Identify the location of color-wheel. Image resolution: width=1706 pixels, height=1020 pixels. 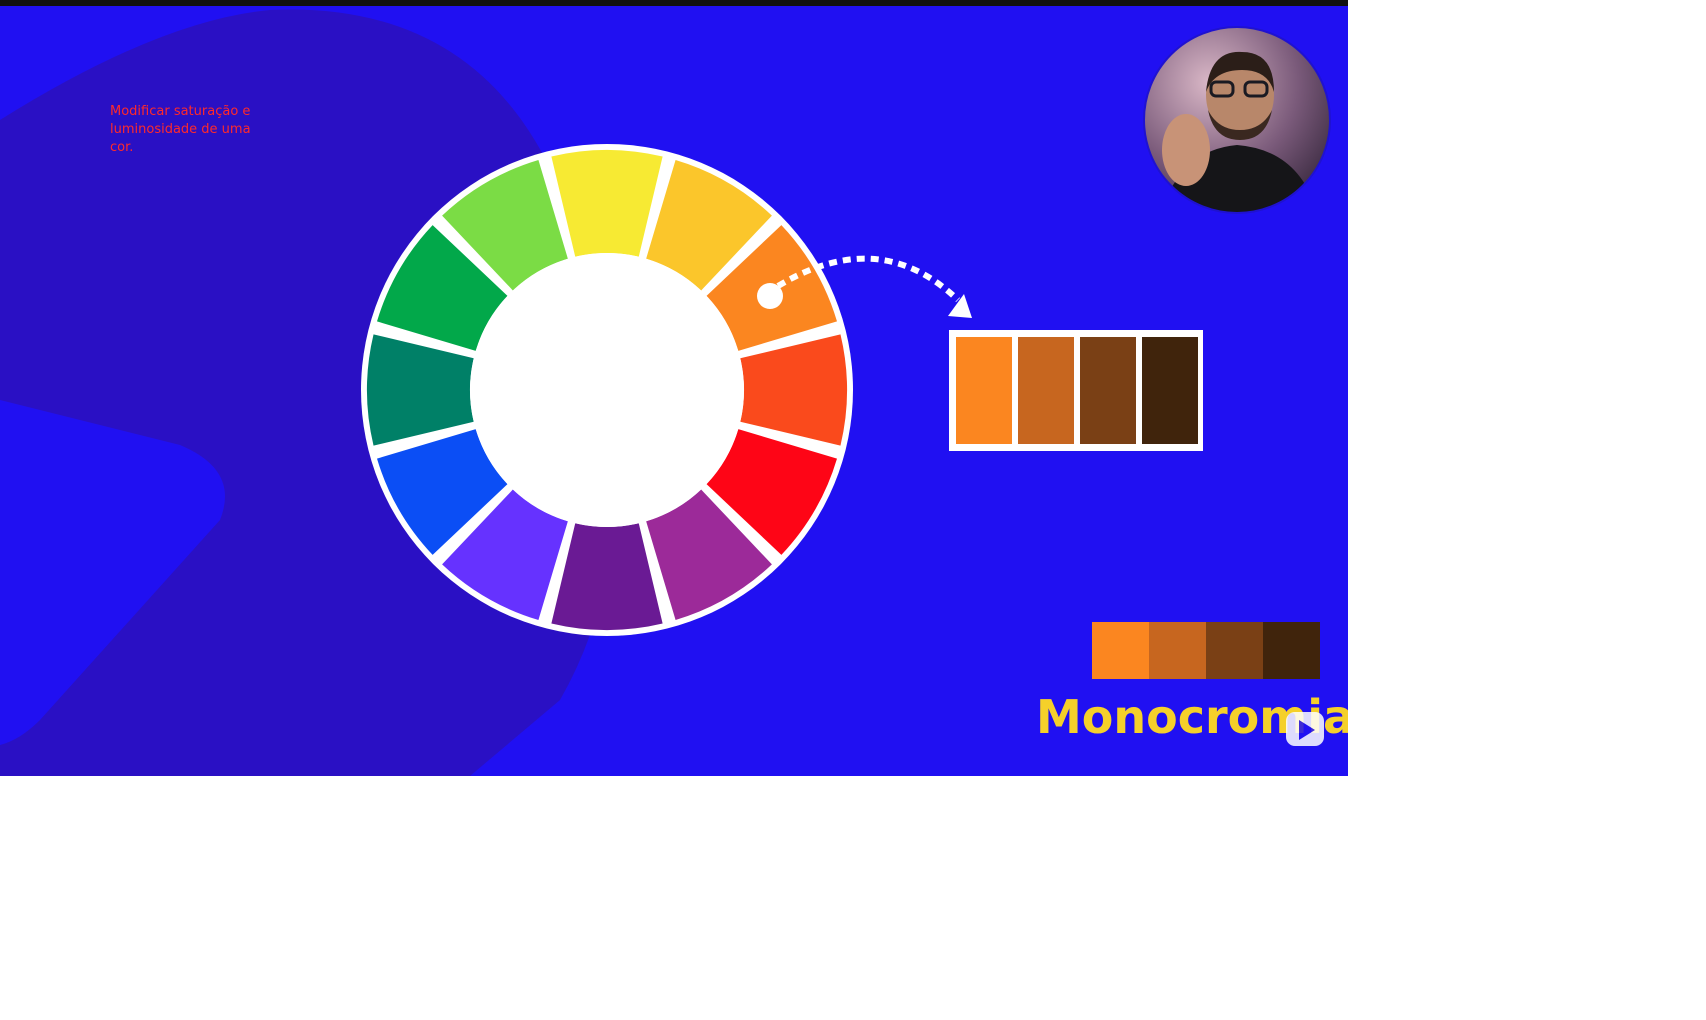
(607, 390).